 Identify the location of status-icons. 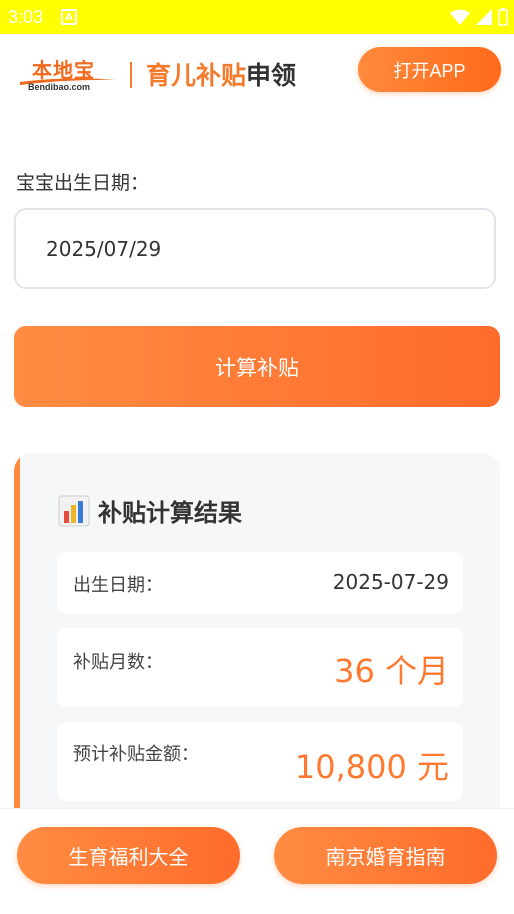
(479, 17).